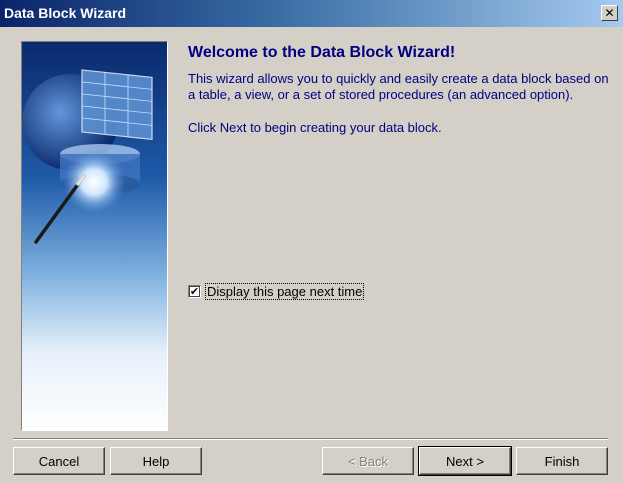 The height and width of the screenshot is (483, 623). I want to click on checkmark-icon: ✔, so click(194, 291).